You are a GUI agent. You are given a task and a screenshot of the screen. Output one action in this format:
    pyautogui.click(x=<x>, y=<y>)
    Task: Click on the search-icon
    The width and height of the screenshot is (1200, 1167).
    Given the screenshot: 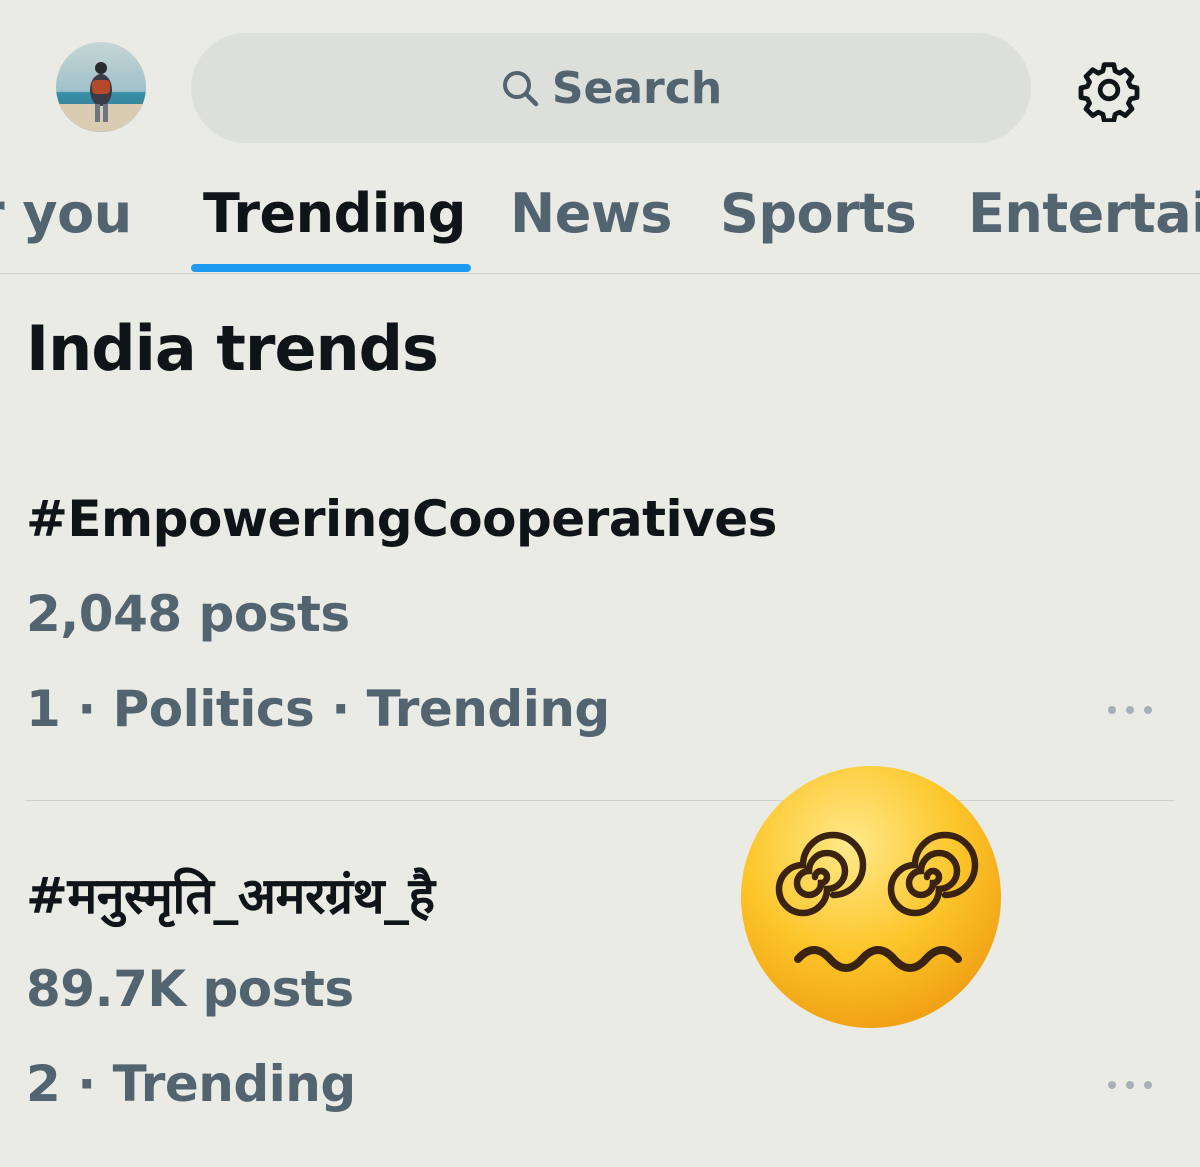 What is the action you would take?
    pyautogui.click(x=520, y=89)
    